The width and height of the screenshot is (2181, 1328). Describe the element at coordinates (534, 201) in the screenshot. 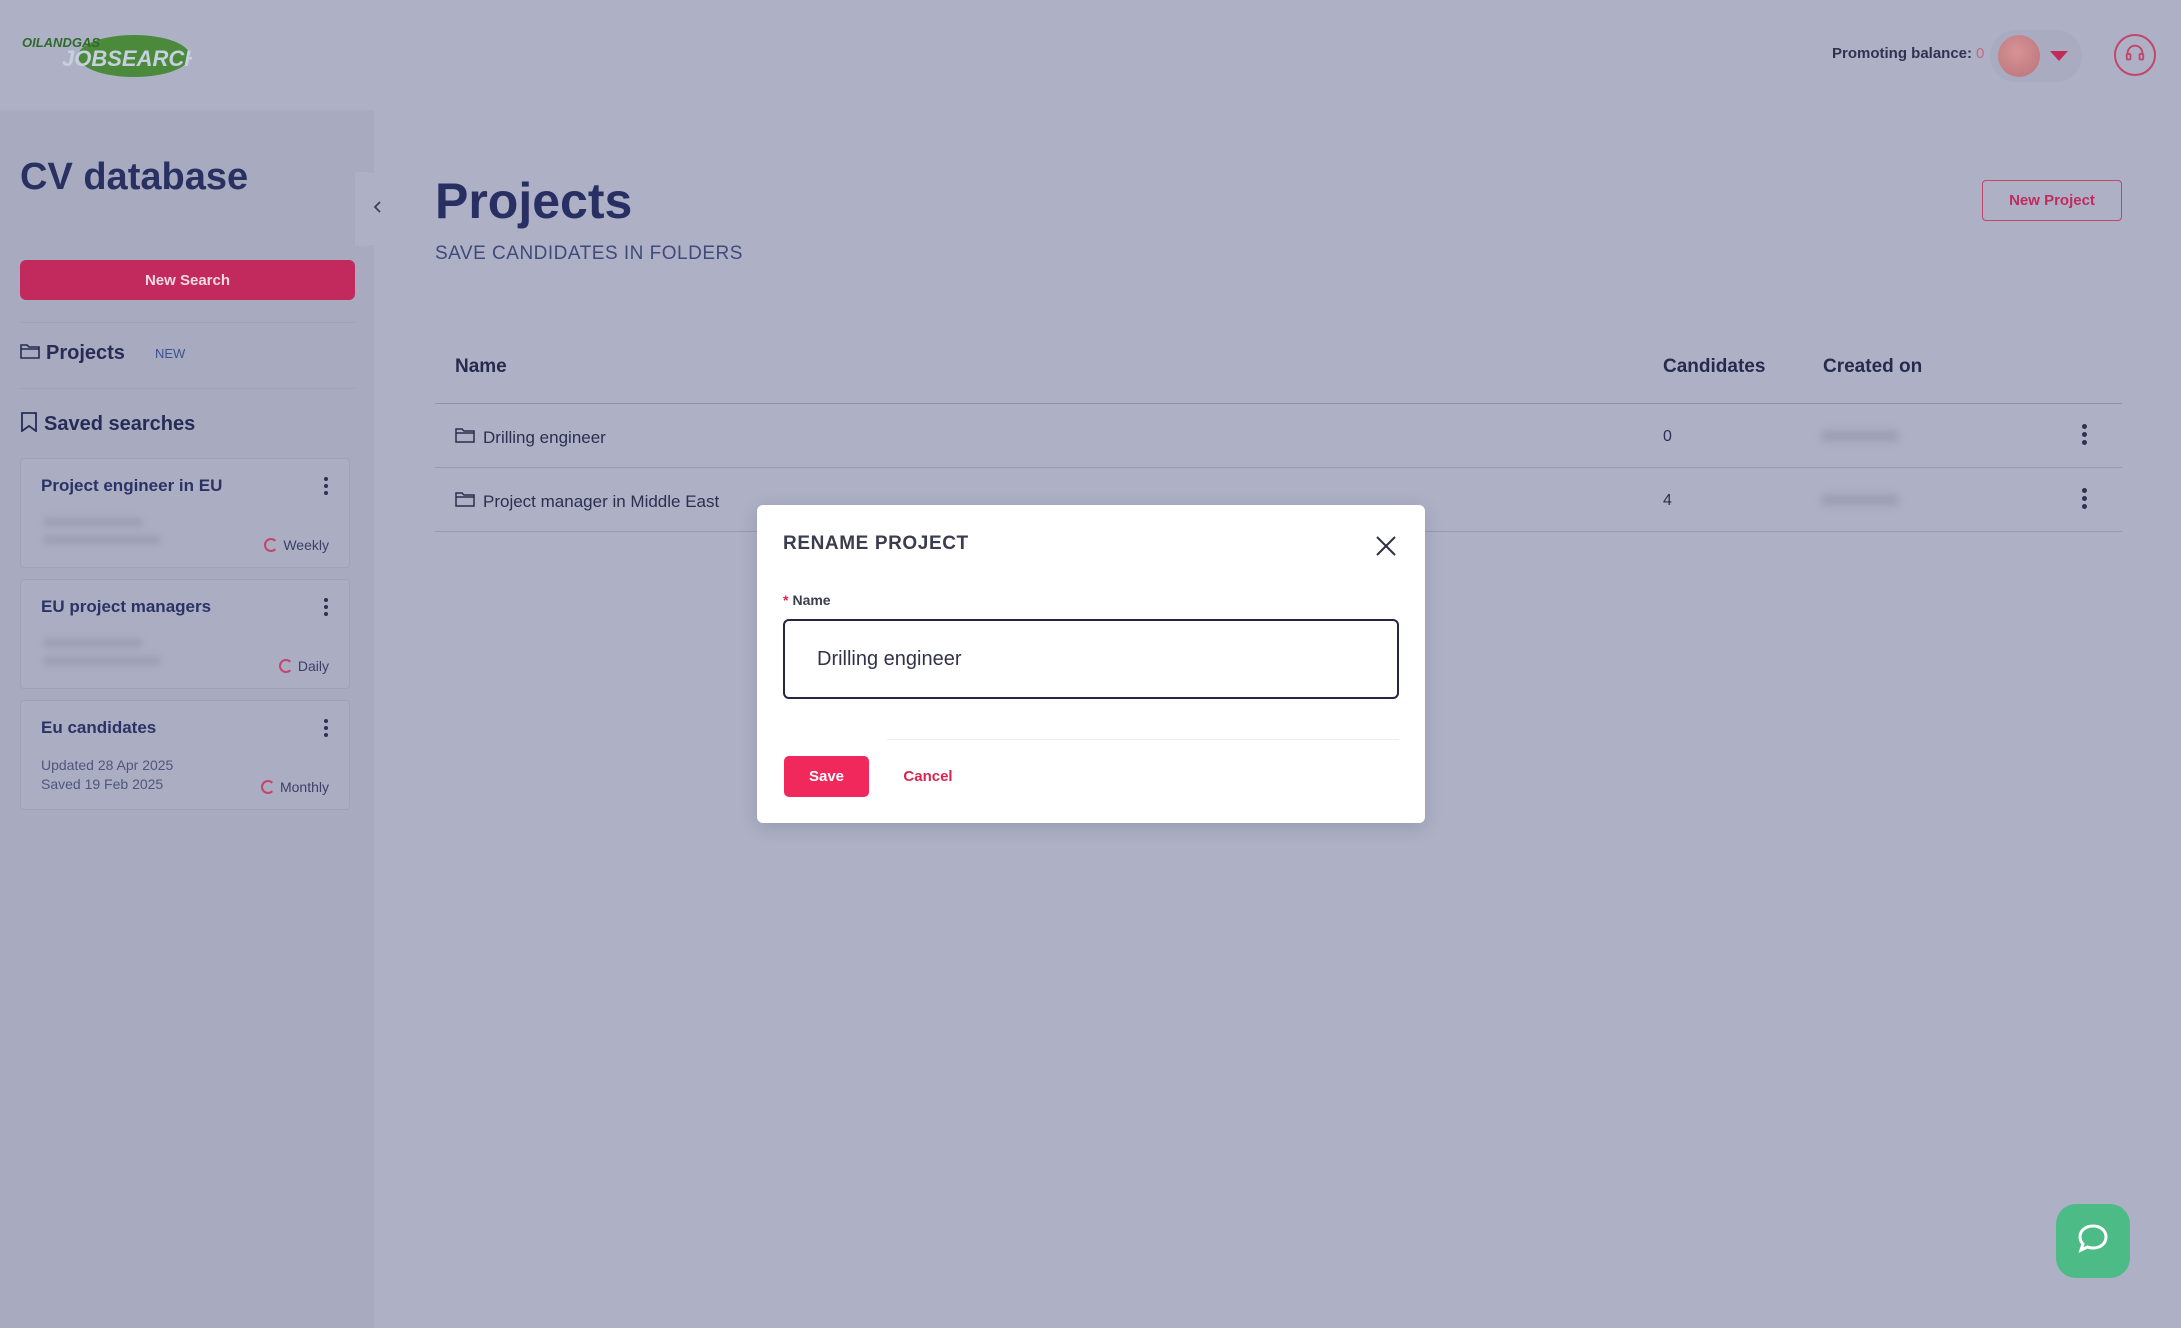

I see `page-title: Projects` at that location.